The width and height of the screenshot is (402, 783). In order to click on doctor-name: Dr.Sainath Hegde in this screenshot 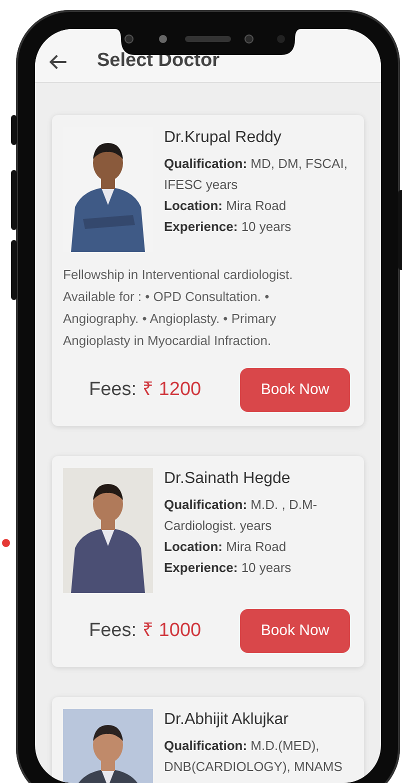, I will do `click(228, 479)`.